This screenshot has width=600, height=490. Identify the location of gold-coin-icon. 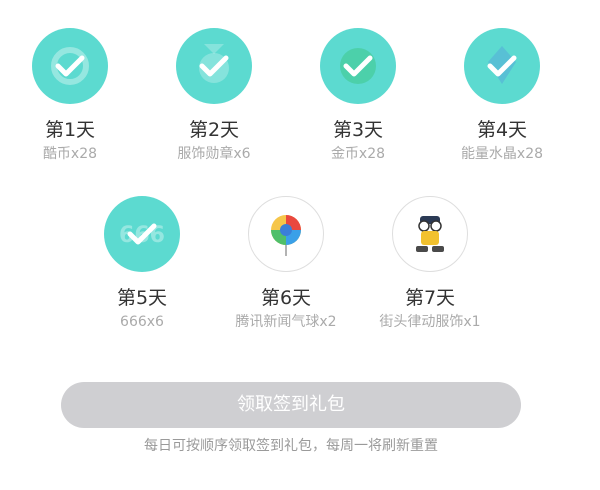
(358, 66).